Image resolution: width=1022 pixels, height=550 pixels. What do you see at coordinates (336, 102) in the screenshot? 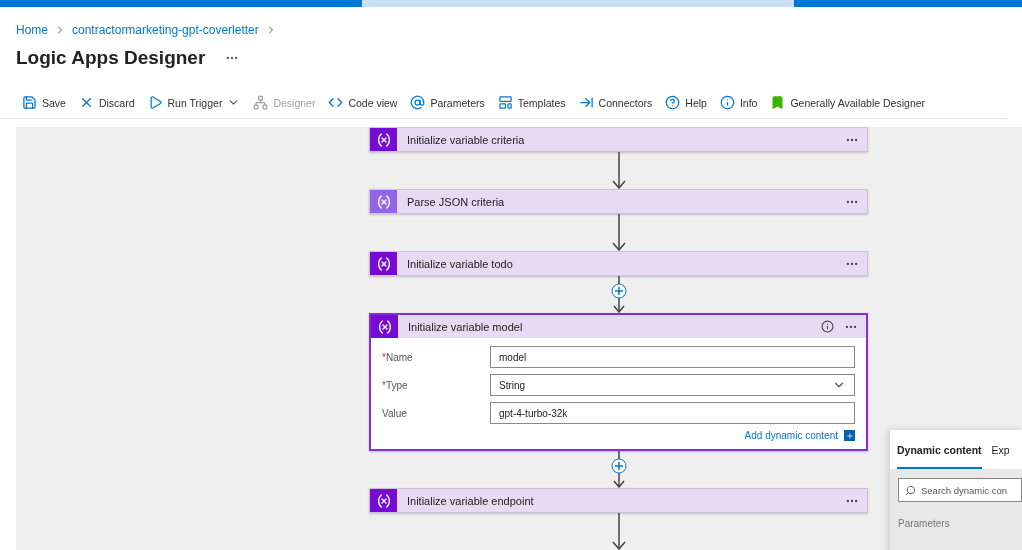
I see `code-icon` at bounding box center [336, 102].